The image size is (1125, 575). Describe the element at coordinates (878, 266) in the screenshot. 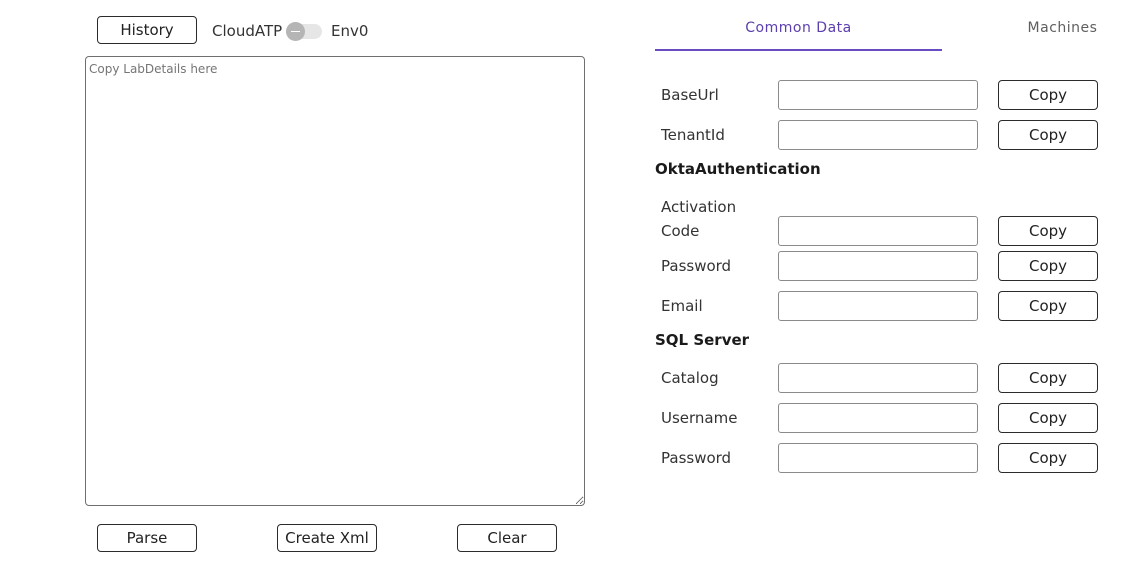

I see `okta-password-input` at that location.